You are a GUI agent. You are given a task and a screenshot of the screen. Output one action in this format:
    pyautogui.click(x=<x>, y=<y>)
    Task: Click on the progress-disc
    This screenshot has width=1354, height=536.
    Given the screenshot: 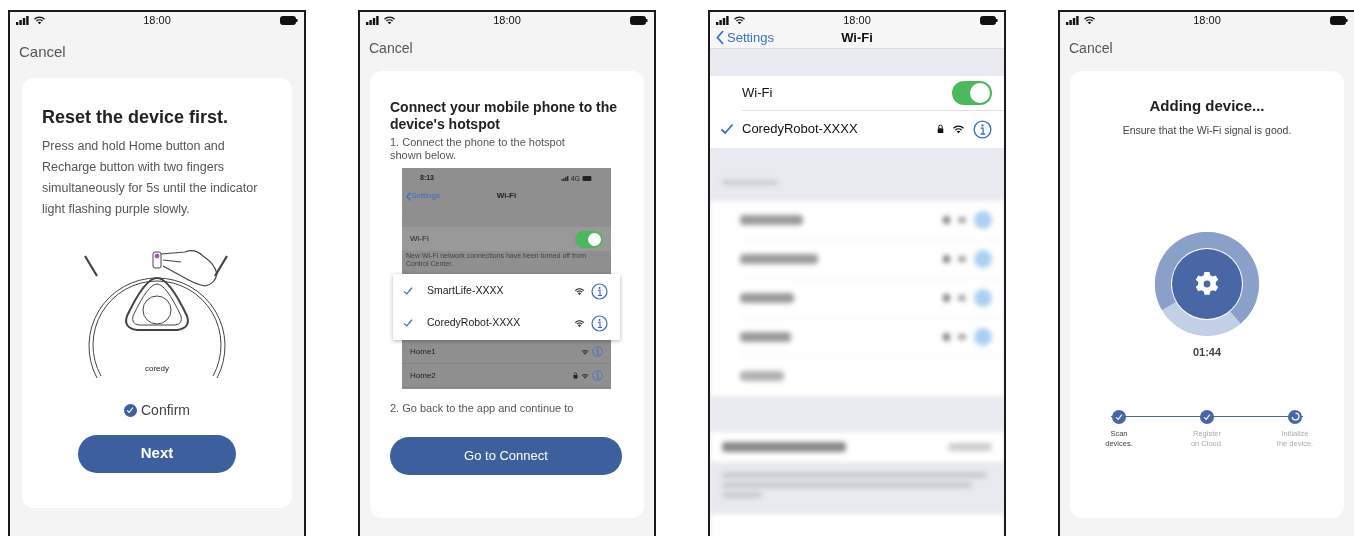 What is the action you would take?
    pyautogui.click(x=1207, y=284)
    